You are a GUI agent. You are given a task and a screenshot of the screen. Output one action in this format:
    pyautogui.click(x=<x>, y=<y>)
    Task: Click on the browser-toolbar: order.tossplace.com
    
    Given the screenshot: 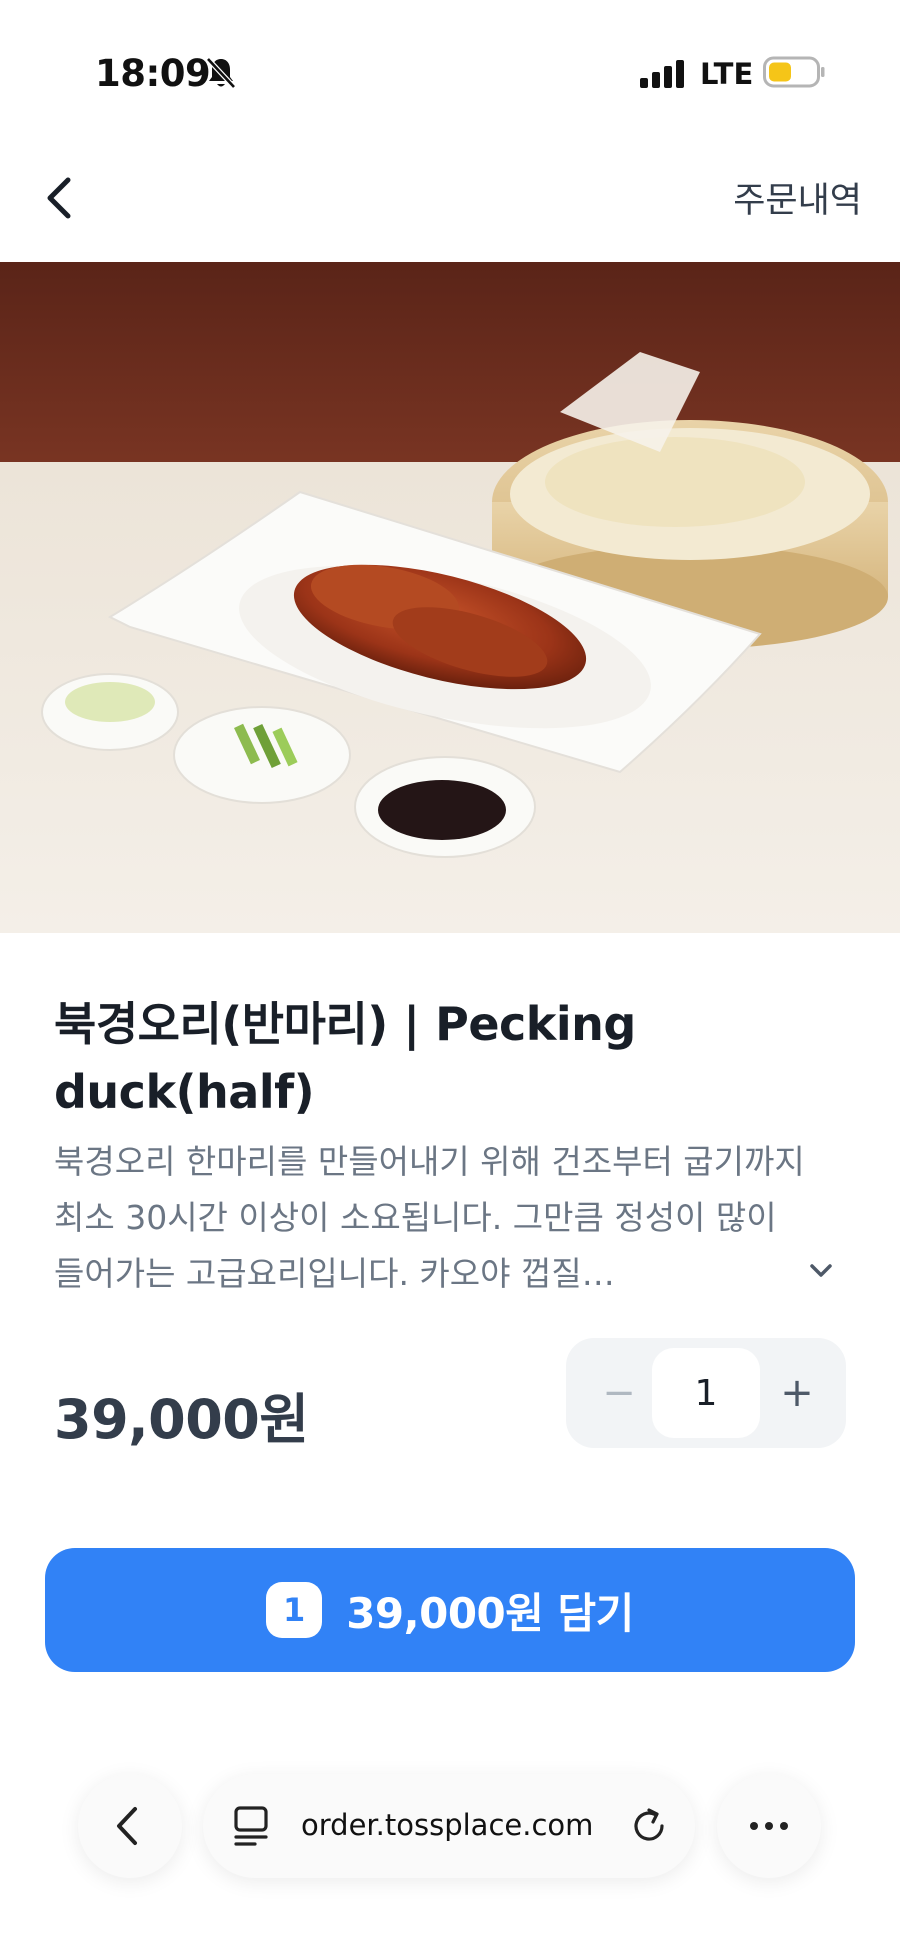 What is the action you would take?
    pyautogui.click(x=450, y=1848)
    